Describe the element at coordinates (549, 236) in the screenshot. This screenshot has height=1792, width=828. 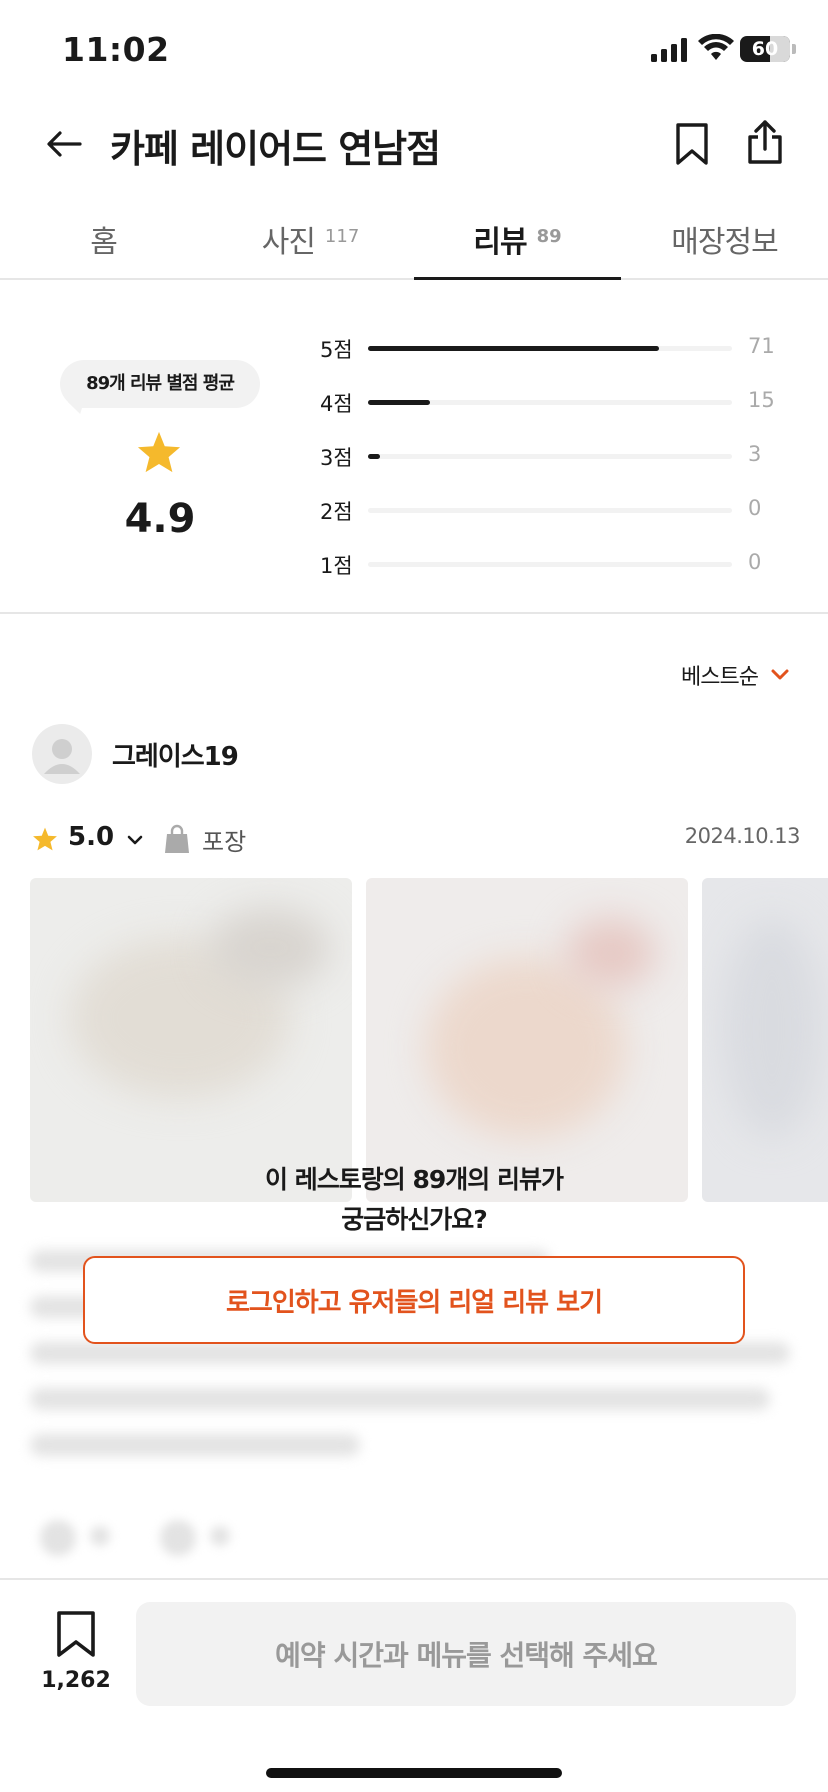
I see `tab-count: 89` at that location.